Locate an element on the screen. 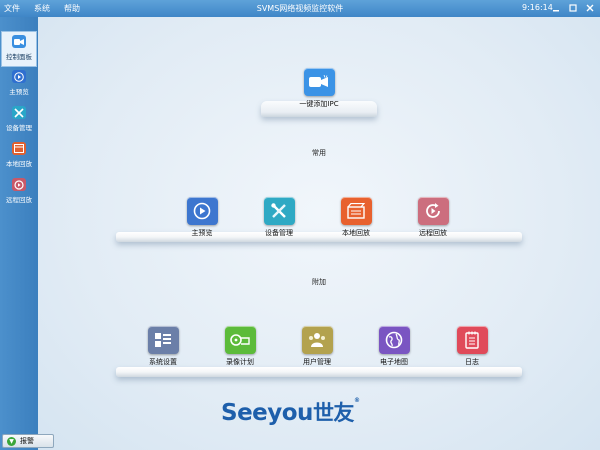  log-tile: 日志 is located at coordinates (472, 346).